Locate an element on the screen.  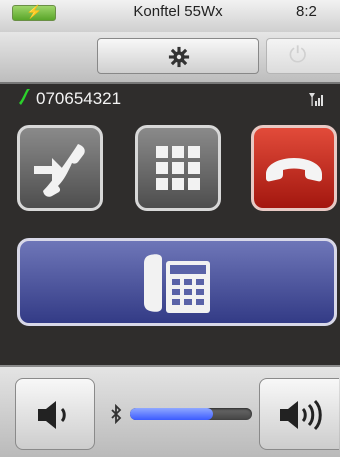
status-bar: ⚡ Konftel 55Wx 8:2 is located at coordinates (170, 16).